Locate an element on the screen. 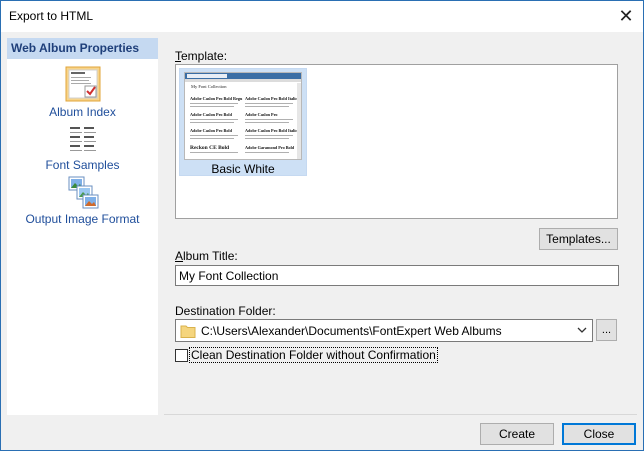 The image size is (644, 451). album-index-icon is located at coordinates (83, 84).